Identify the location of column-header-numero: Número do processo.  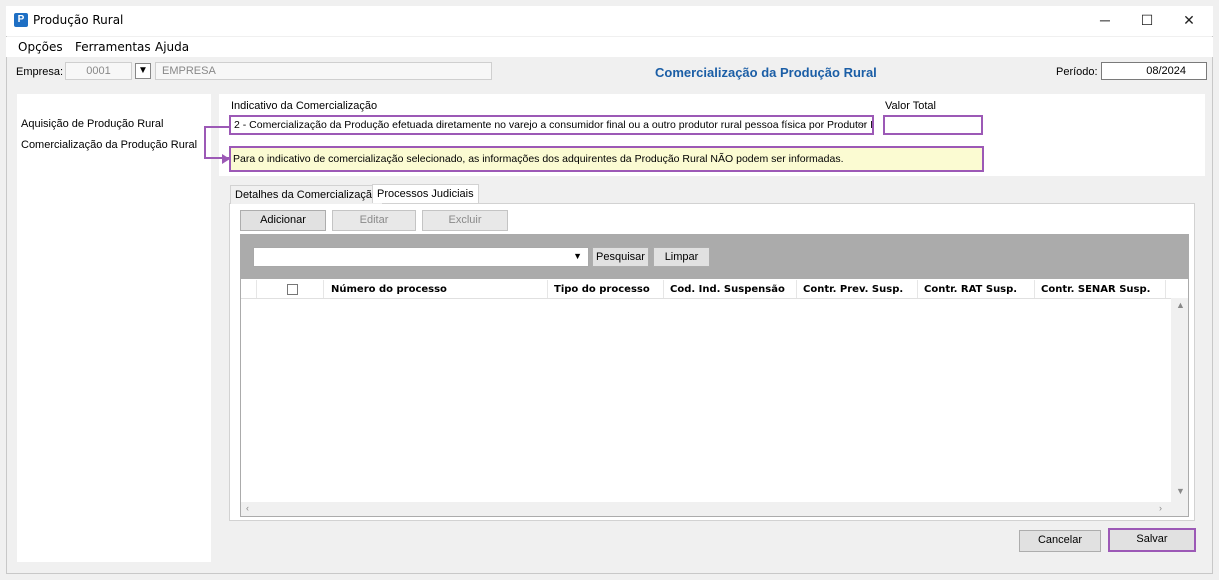
(389, 289).